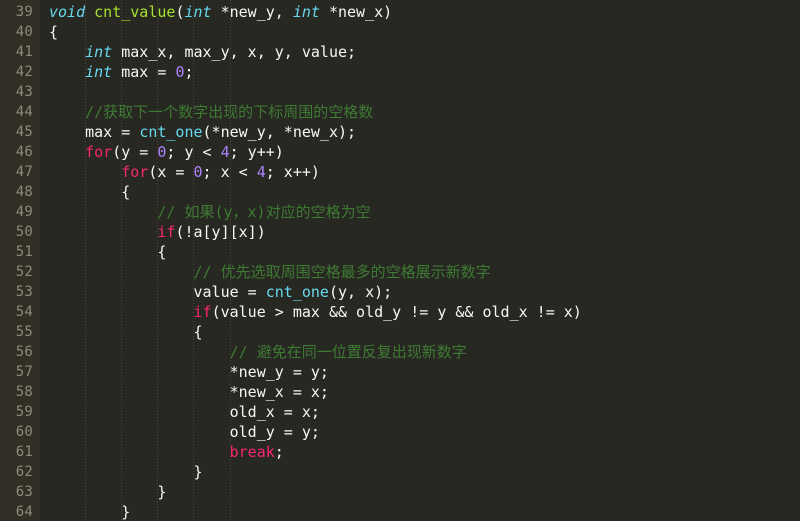 This screenshot has width=800, height=521. Describe the element at coordinates (99, 52) in the screenshot. I see `token-type: int` at that location.